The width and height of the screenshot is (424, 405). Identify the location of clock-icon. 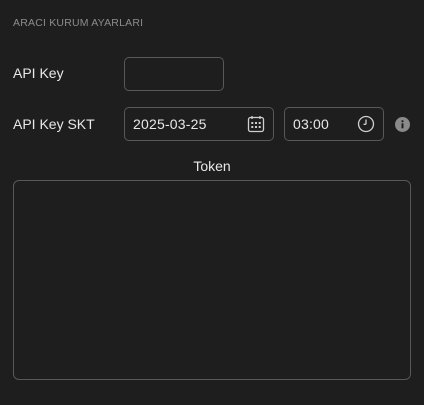
(366, 124).